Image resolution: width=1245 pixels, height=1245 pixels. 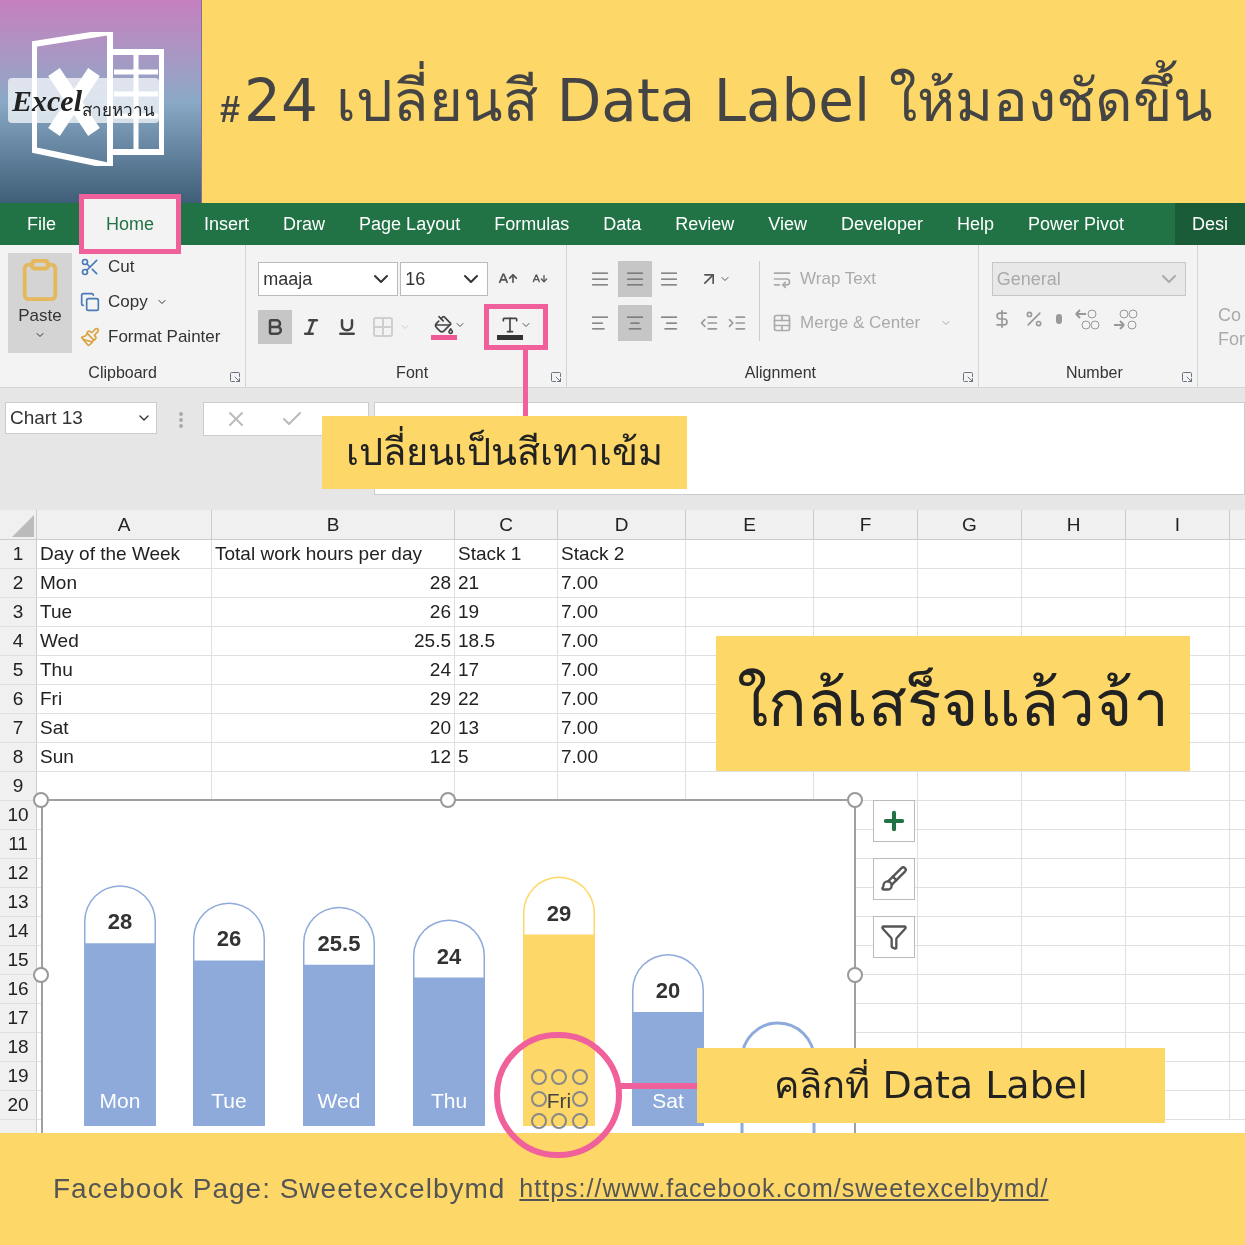 I want to click on cell-text: 26, so click(x=440, y=611).